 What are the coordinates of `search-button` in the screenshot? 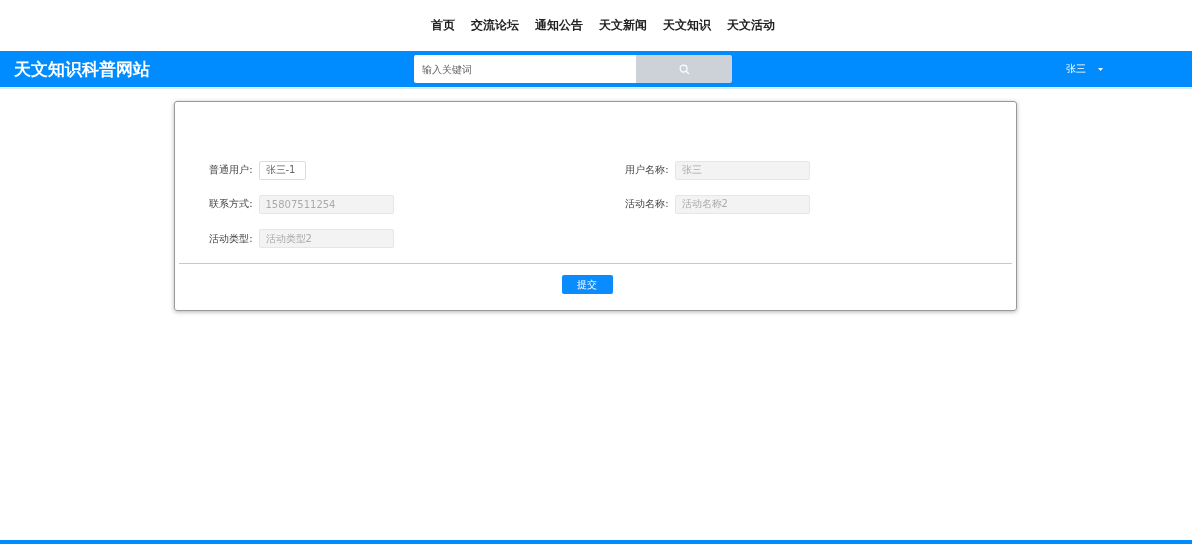 It's located at (684, 69).